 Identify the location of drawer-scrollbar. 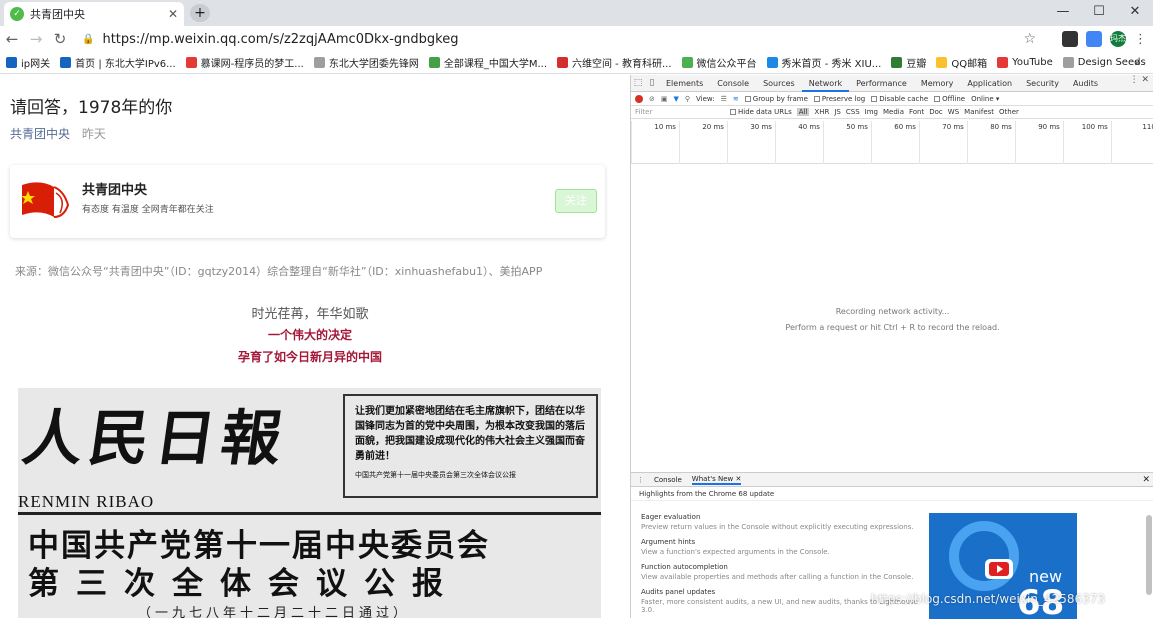
(1149, 555).